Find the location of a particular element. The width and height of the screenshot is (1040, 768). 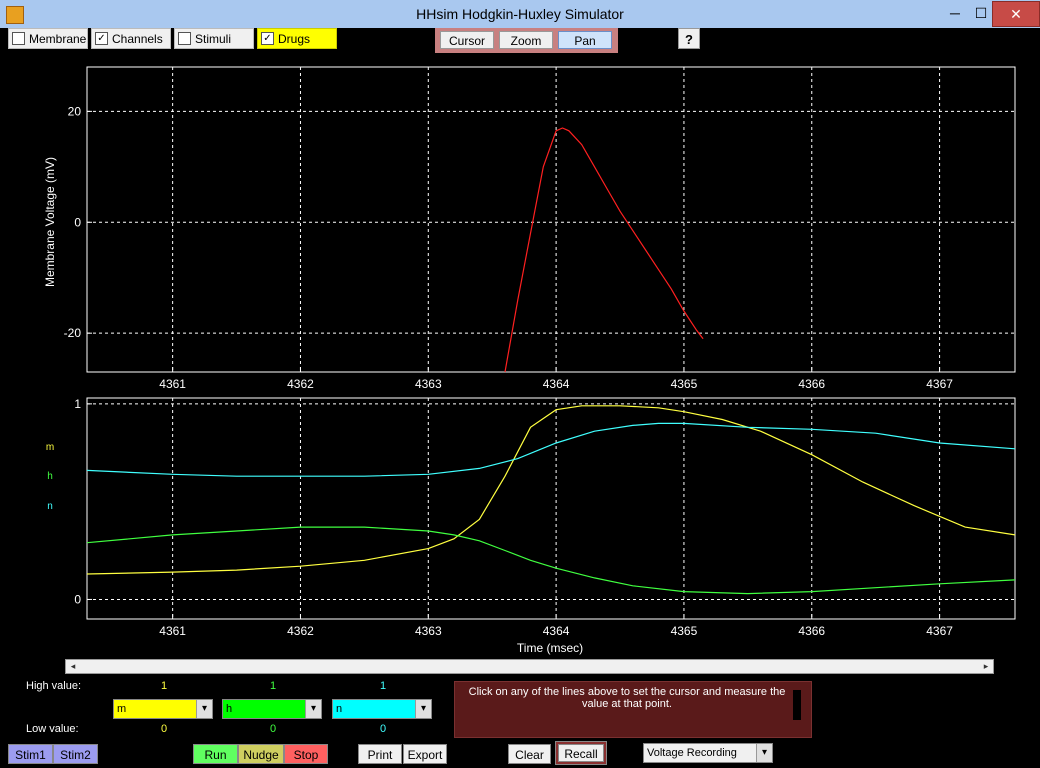

recording-type-select: Voltage Recording ▾ is located at coordinates (708, 753).